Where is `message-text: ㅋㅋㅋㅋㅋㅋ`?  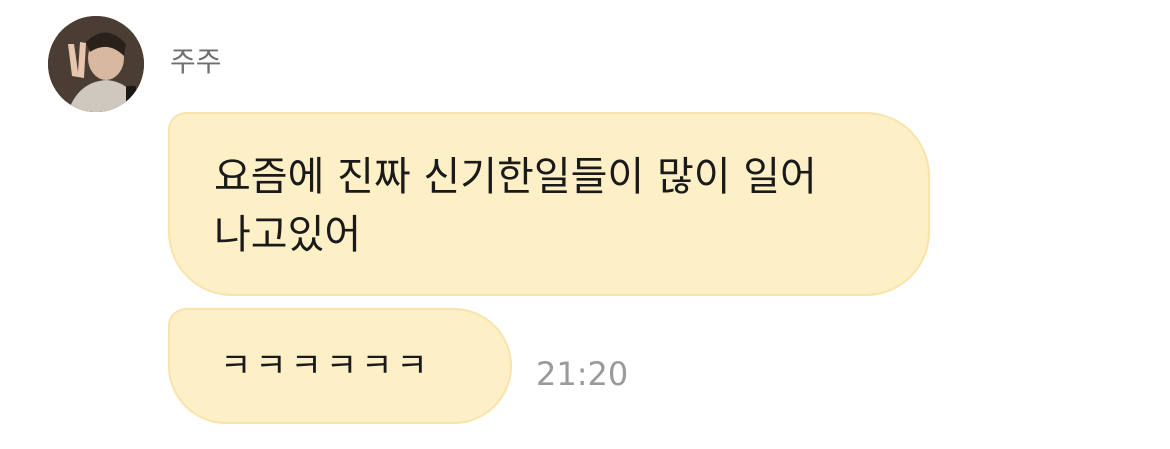
message-text: ㅋㅋㅋㅋㅋㅋ is located at coordinates (326, 366).